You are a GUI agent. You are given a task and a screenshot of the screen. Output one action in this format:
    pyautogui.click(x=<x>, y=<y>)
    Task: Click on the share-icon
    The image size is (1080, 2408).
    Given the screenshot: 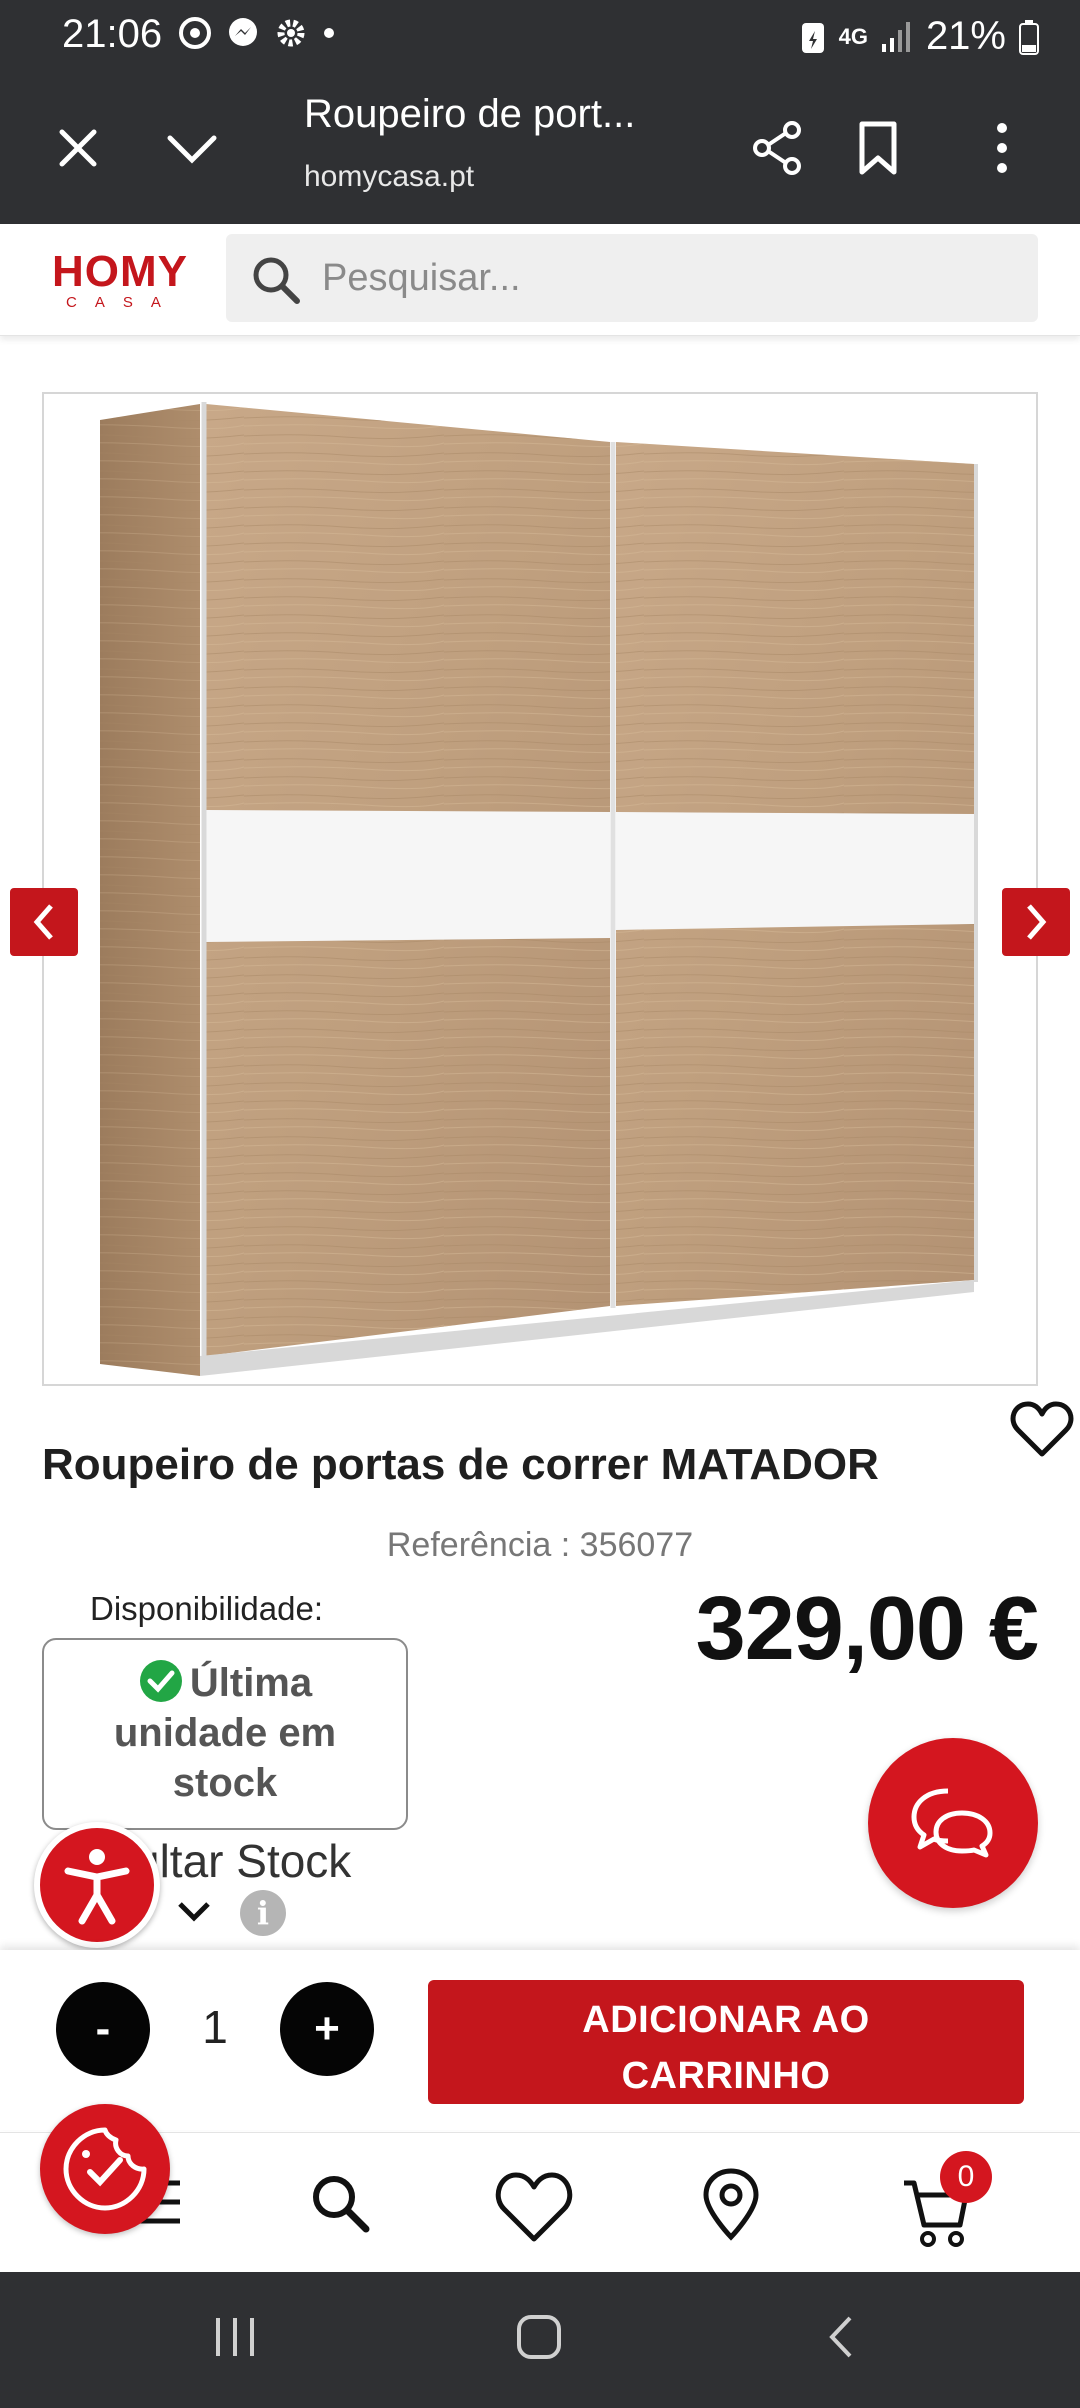 What is the action you would take?
    pyautogui.click(x=777, y=148)
    